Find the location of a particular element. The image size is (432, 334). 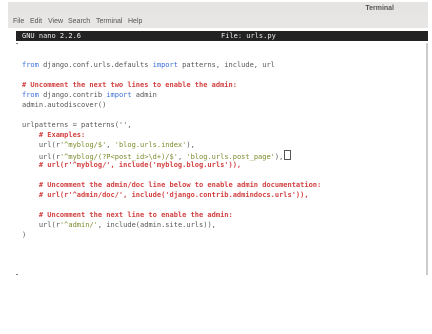

text-cursor is located at coordinates (288, 155).